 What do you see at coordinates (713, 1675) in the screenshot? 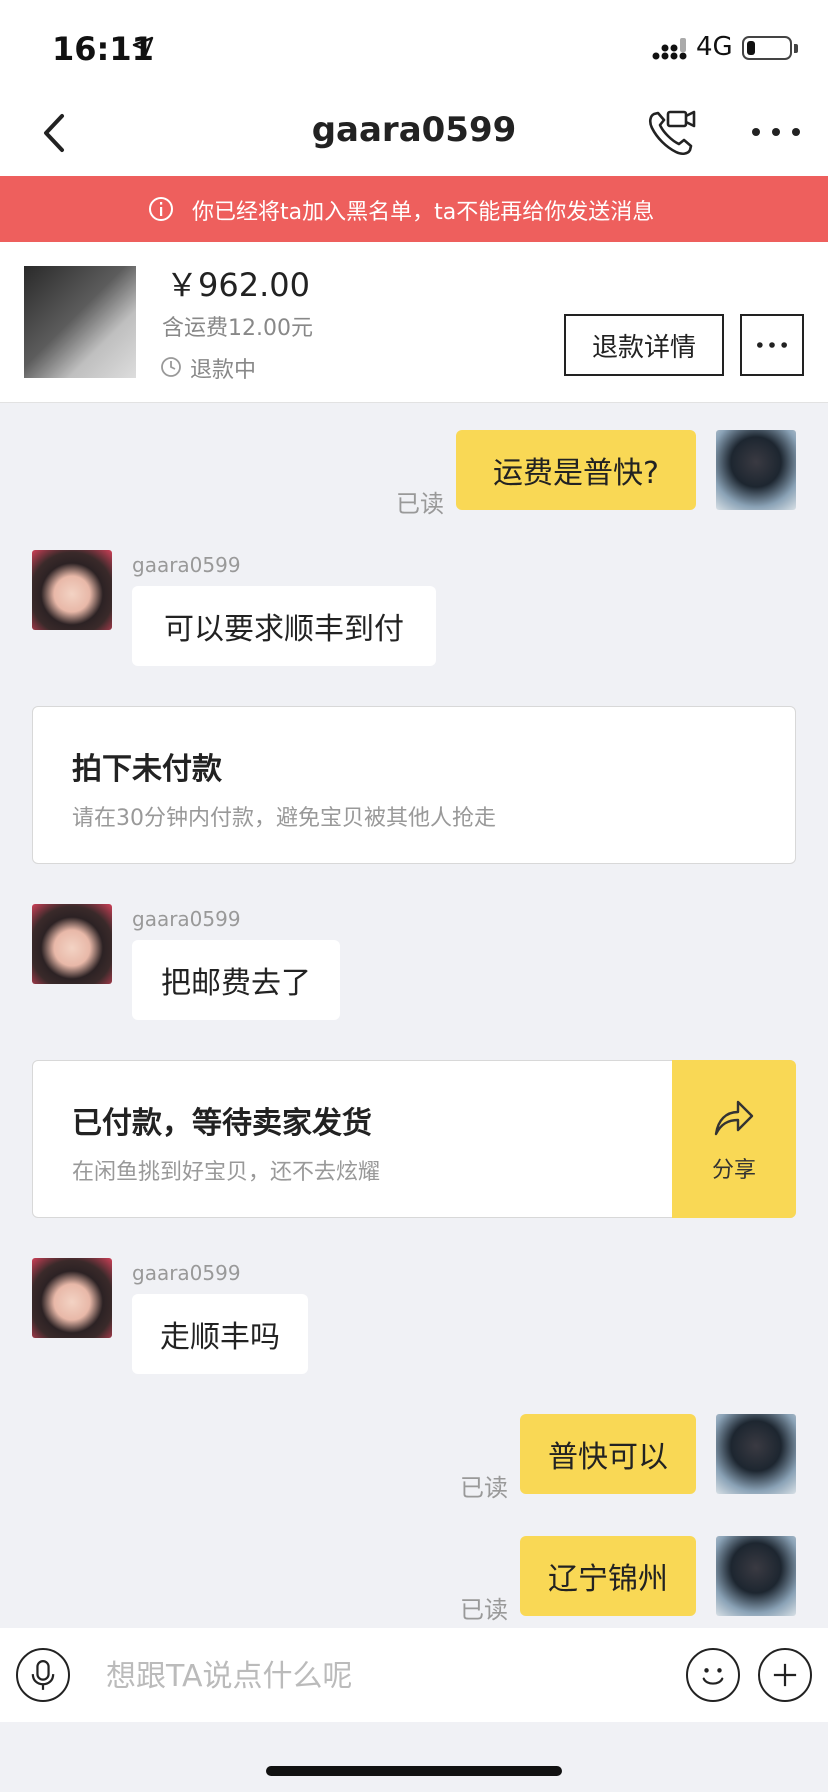
I see `emoji-icon` at bounding box center [713, 1675].